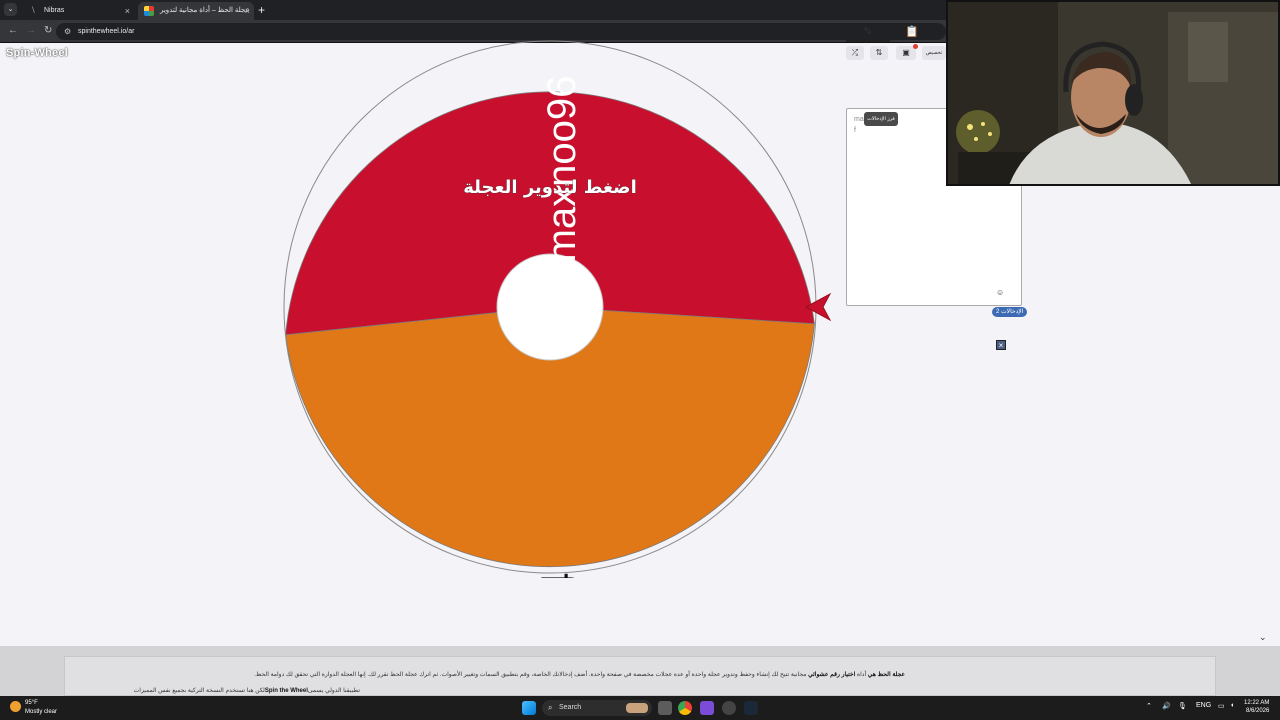 The height and width of the screenshot is (720, 1280). What do you see at coordinates (31, 31) in the screenshot?
I see `forward-arrow-icon: →` at bounding box center [31, 31].